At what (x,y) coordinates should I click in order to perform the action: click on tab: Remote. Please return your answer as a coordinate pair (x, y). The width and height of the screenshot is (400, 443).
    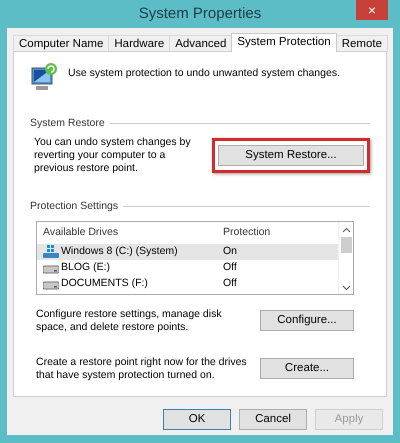
    Looking at the image, I should click on (362, 43).